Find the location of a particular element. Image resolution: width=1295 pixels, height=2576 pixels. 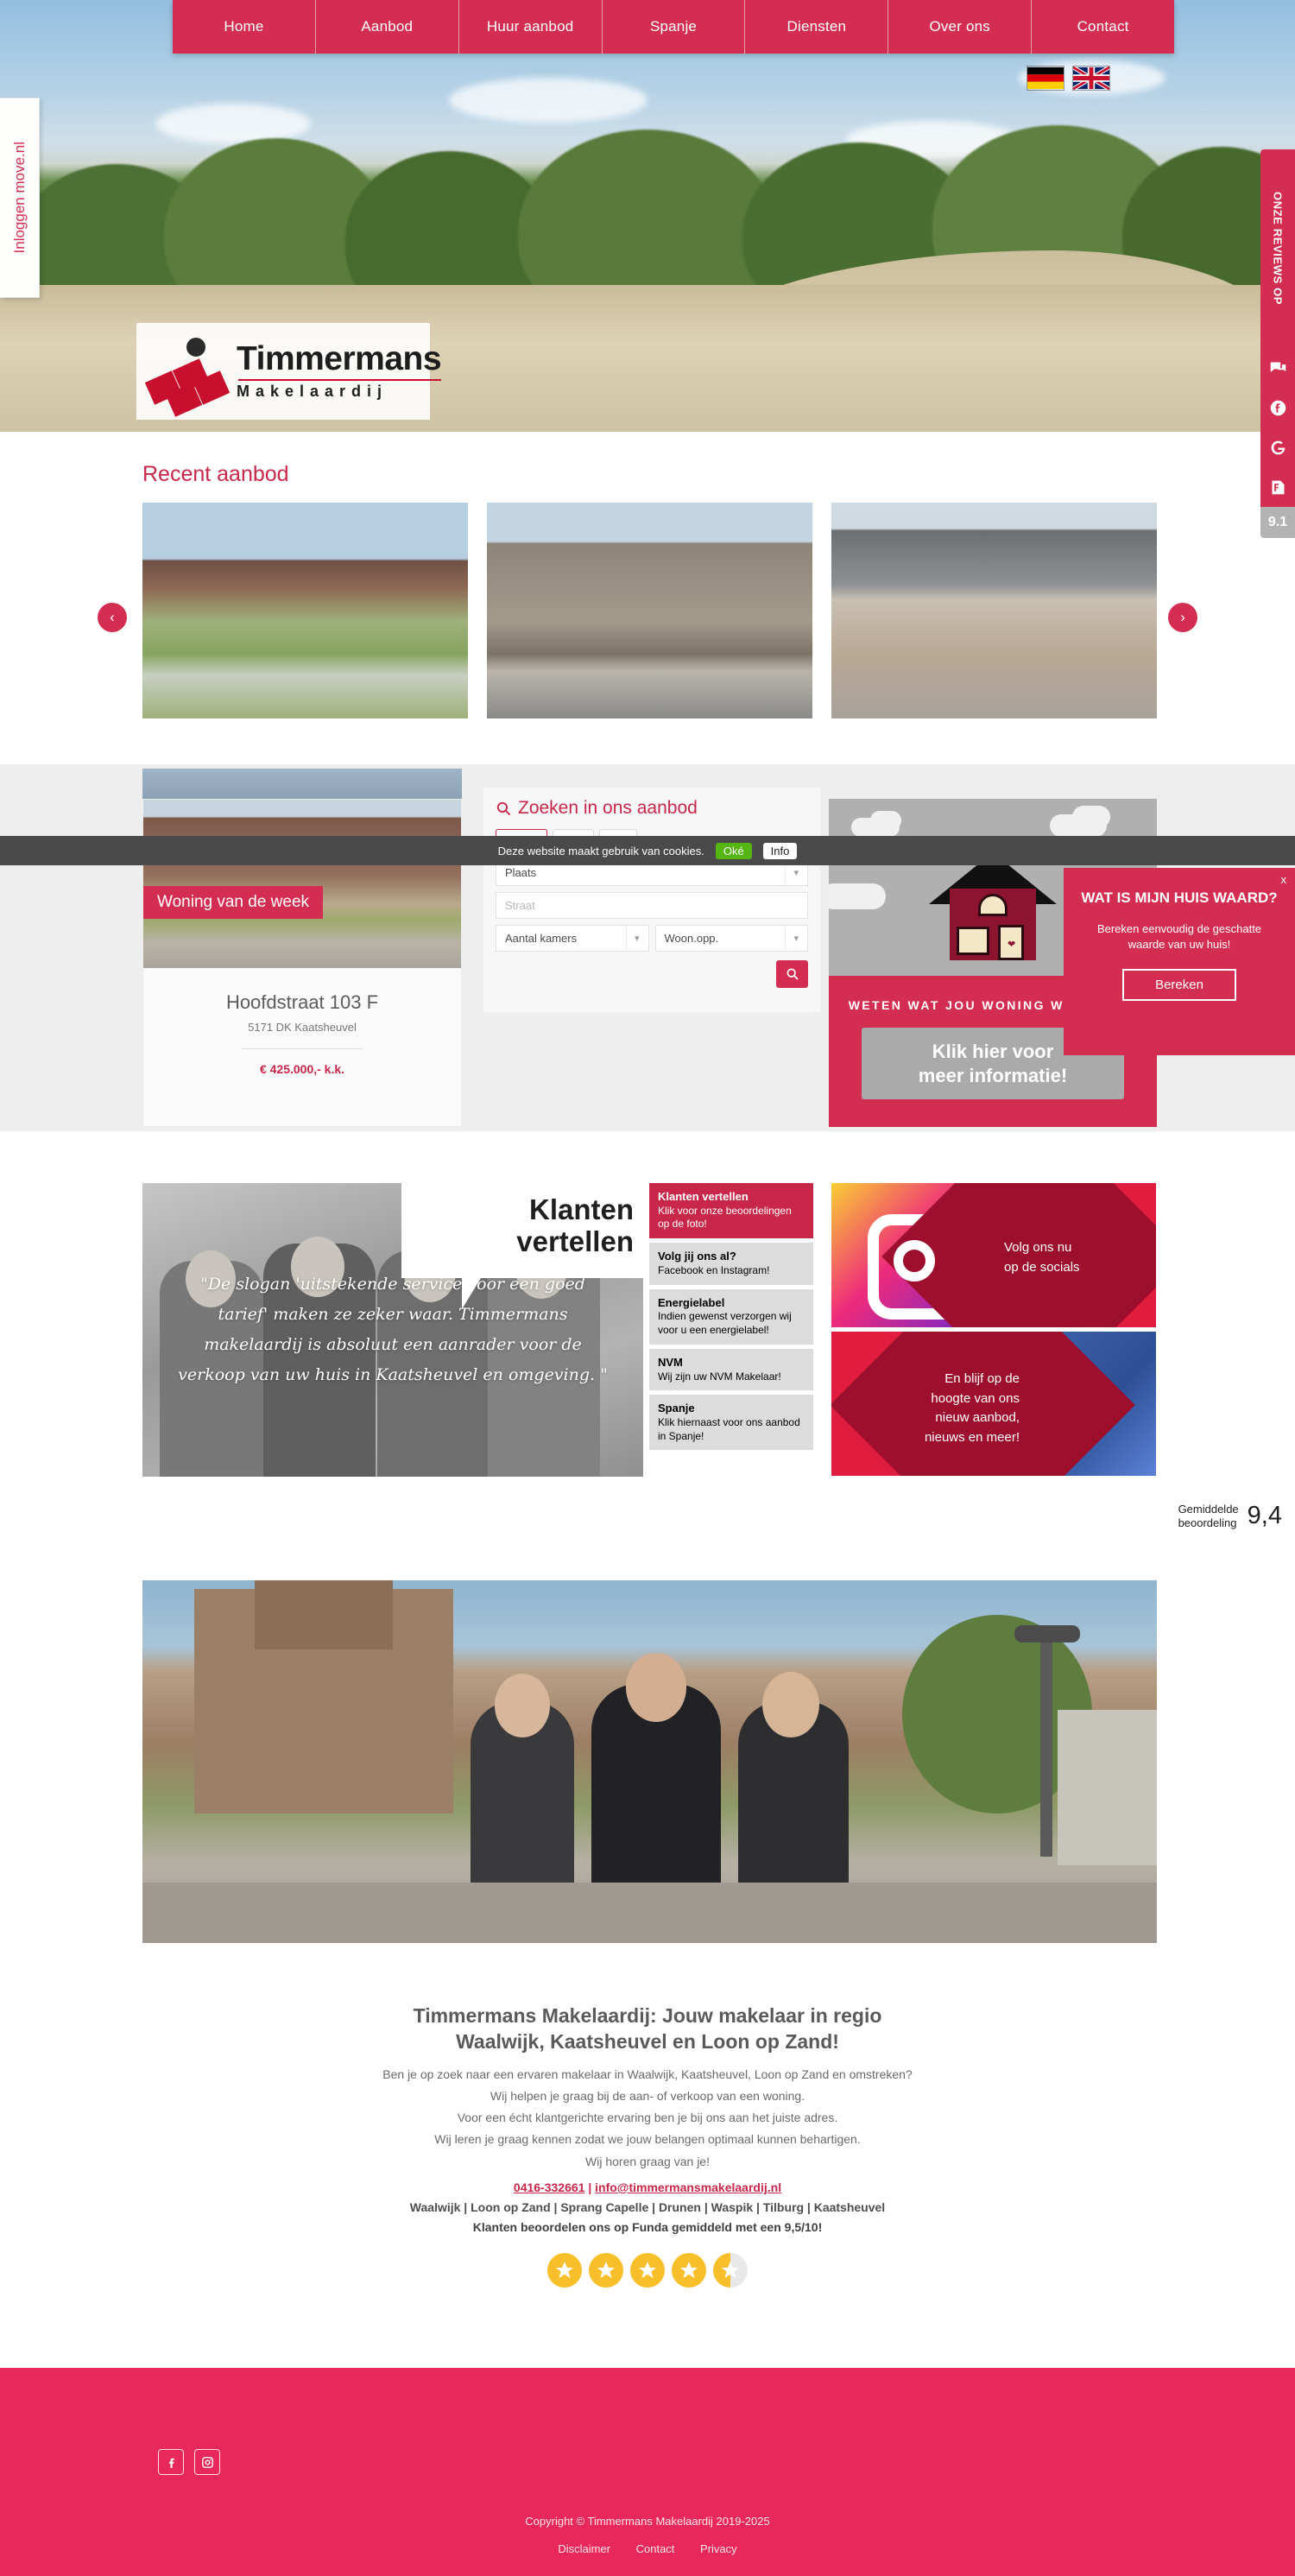

nav-label: Contact is located at coordinates (1103, 26).